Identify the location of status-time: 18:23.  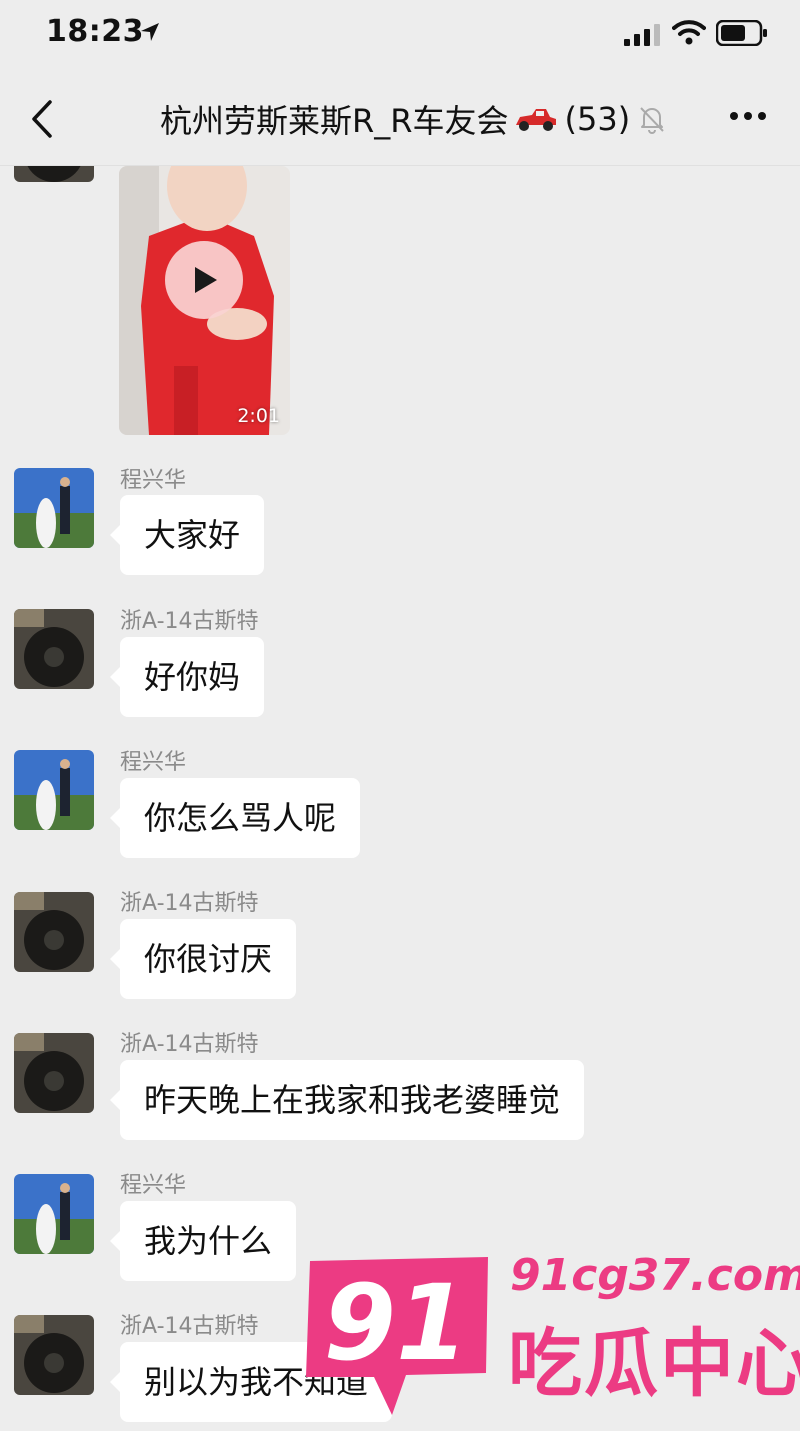
(95, 31).